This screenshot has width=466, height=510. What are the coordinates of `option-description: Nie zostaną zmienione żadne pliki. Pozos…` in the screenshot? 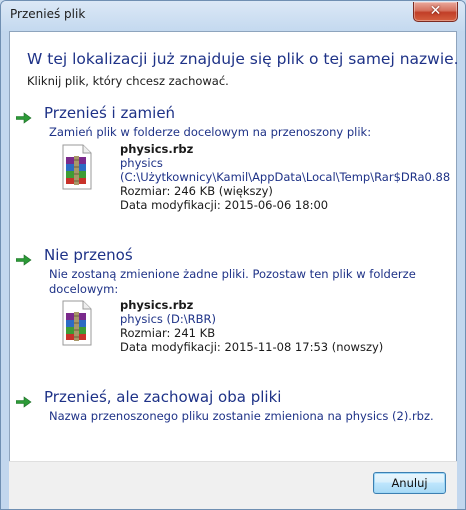 It's located at (232, 281).